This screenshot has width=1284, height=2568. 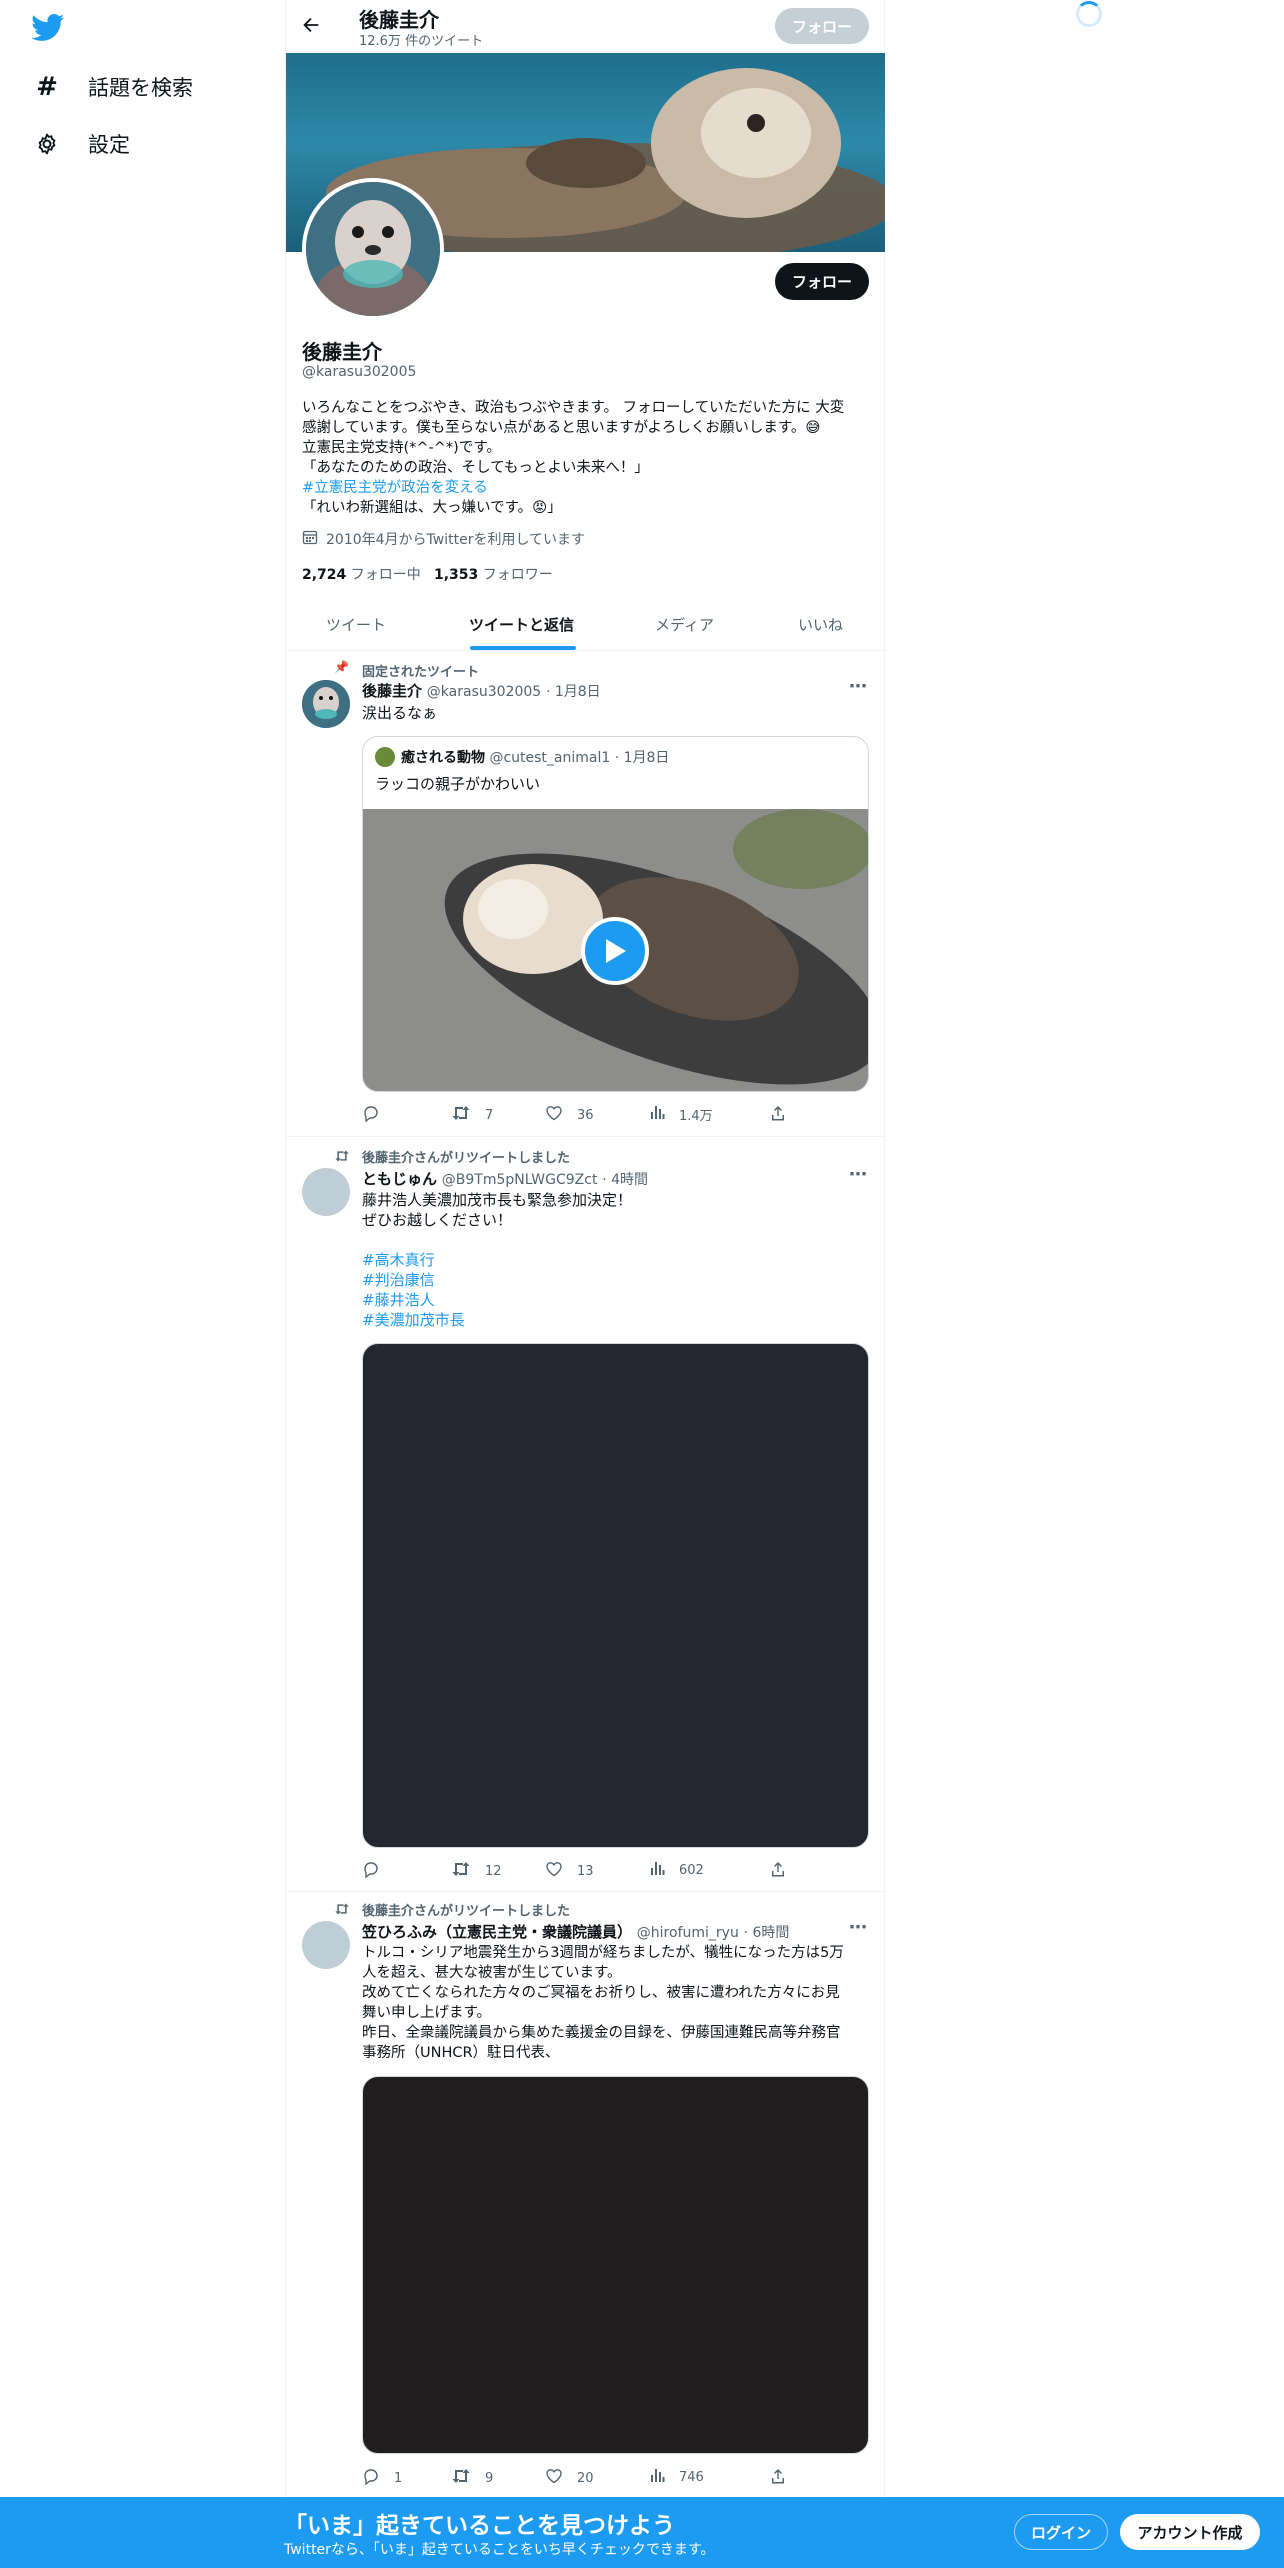 I want to click on tab-tweets-and-replies: ツイートと返信, so click(x=521, y=624).